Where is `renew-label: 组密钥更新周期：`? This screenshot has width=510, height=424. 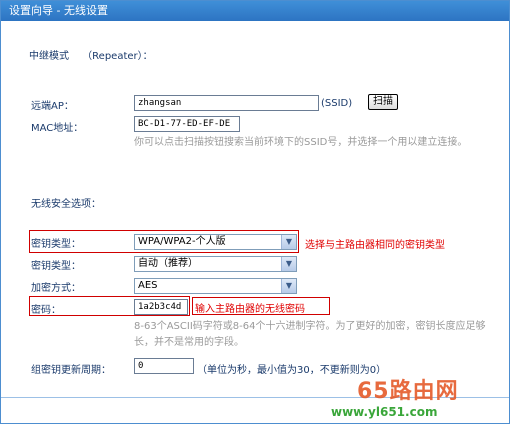 renew-label: 组密钥更新周期： is located at coordinates (71, 370).